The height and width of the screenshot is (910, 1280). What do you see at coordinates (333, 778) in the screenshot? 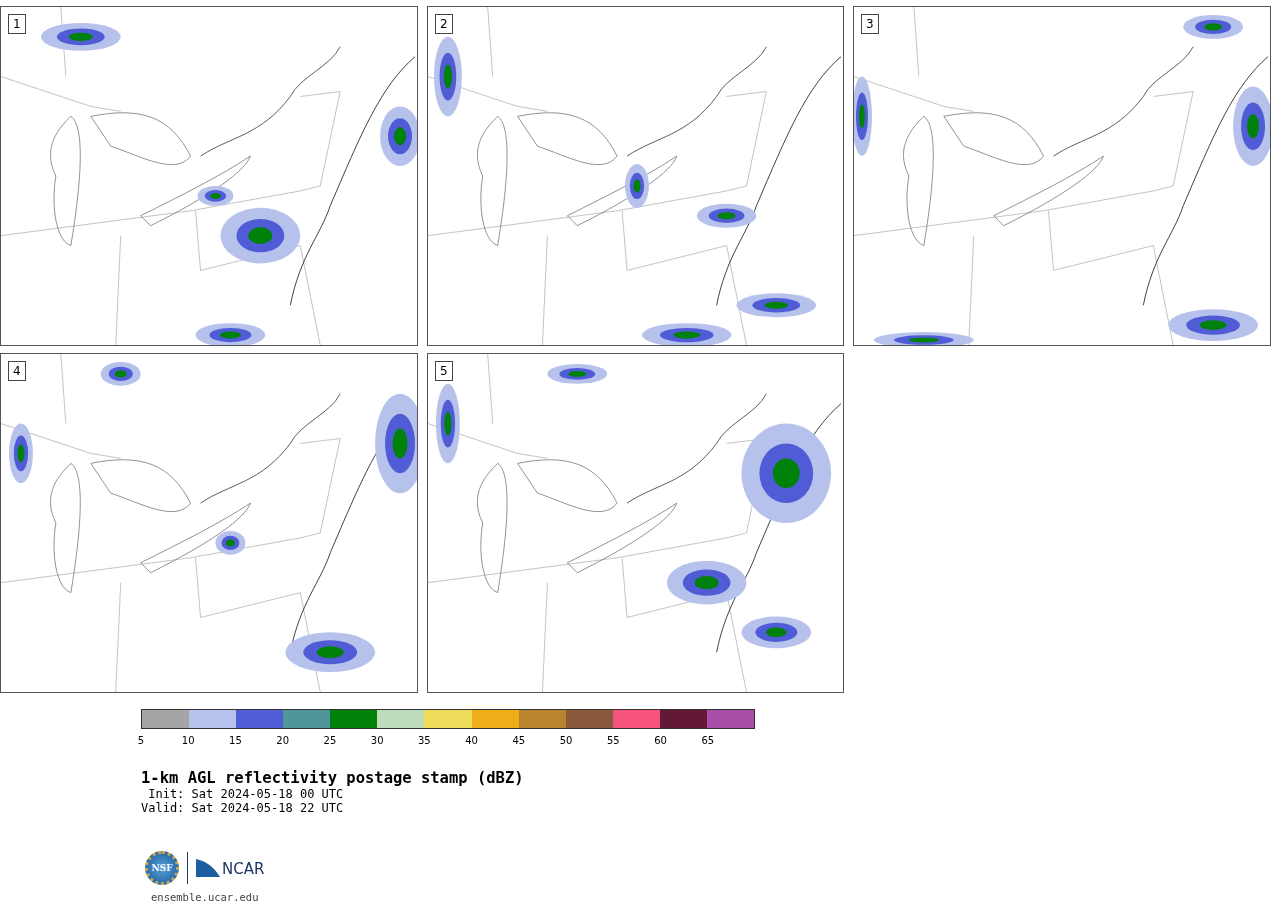
I see `chart-title: 1-km AGL reflectivity postage stamp (dBZ)` at bounding box center [333, 778].